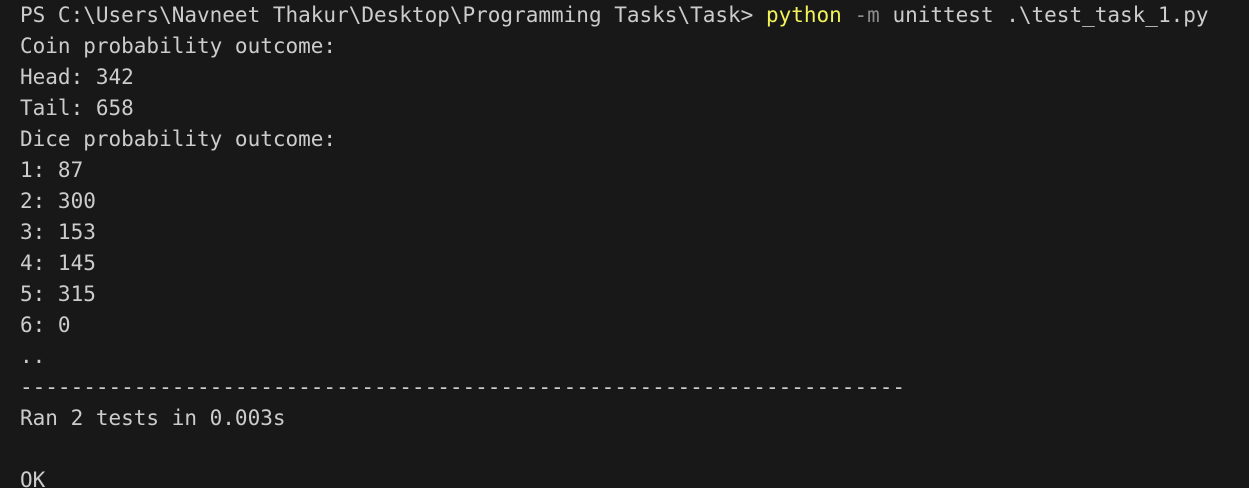  What do you see at coordinates (58, 232) in the screenshot?
I see `output-line: 3: 153` at bounding box center [58, 232].